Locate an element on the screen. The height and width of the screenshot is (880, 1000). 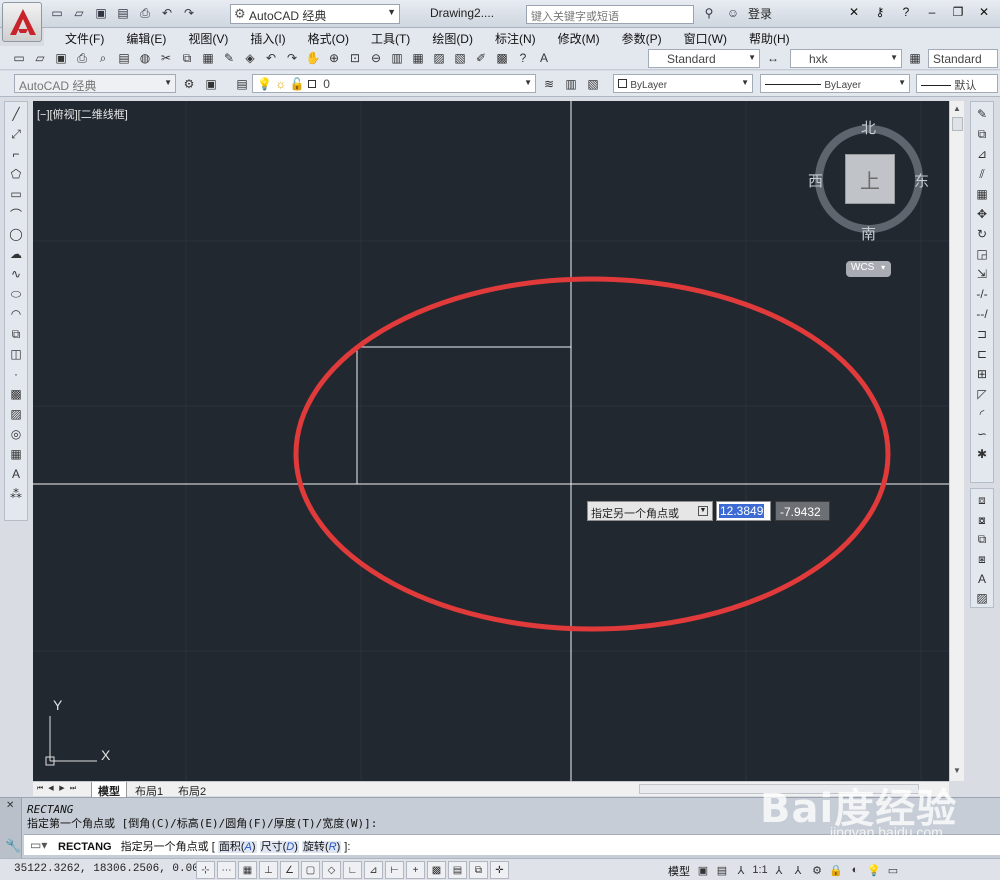
object-snap-tracking-icon: ∟ is located at coordinates (352, 870).